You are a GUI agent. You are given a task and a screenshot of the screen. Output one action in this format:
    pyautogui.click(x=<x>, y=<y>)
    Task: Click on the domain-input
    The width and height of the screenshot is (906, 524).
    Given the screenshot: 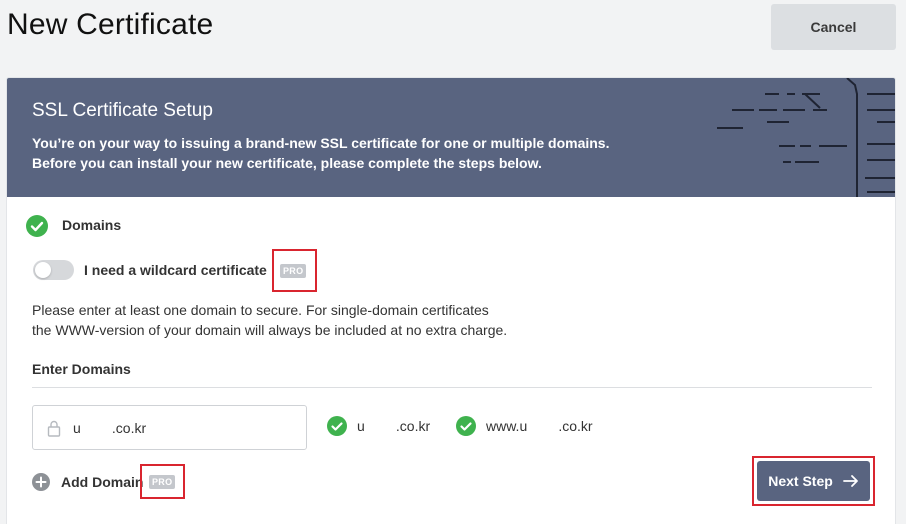 What is the action you would take?
    pyautogui.click(x=185, y=427)
    